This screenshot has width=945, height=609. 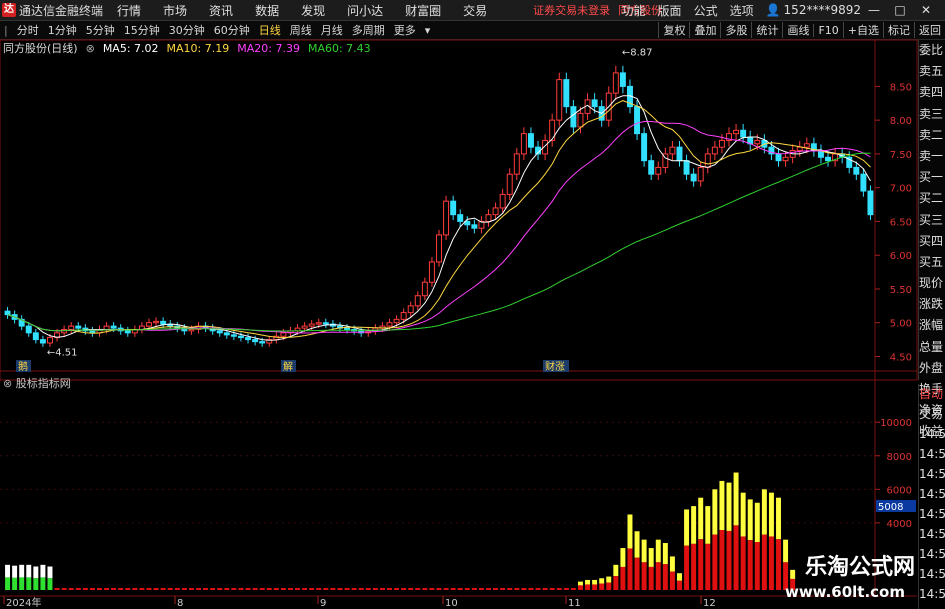 What do you see at coordinates (901, 324) in the screenshot?
I see `y-tick-label: 5.00` at bounding box center [901, 324].